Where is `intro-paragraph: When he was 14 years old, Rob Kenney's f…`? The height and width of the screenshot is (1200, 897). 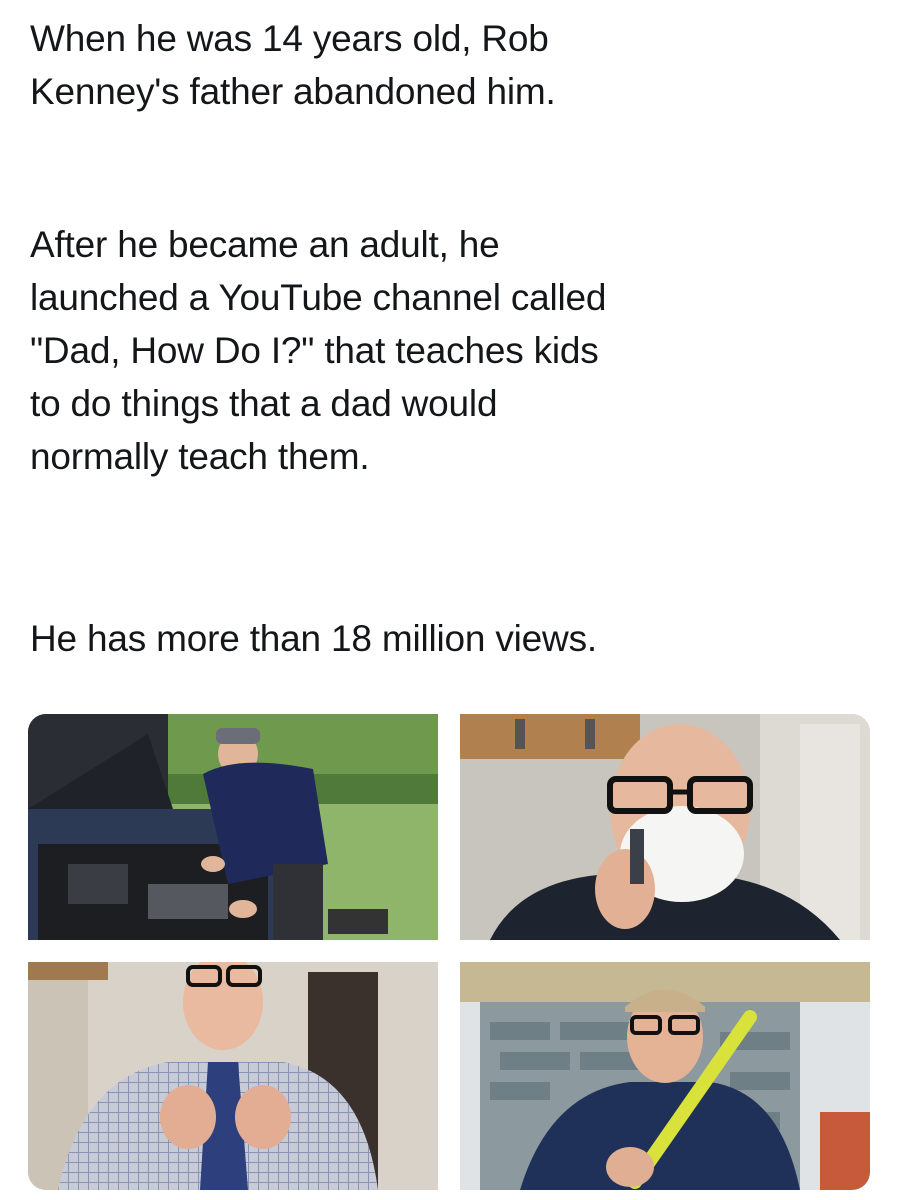 intro-paragraph: When he was 14 years old, Rob Kenney's f… is located at coordinates (293, 65).